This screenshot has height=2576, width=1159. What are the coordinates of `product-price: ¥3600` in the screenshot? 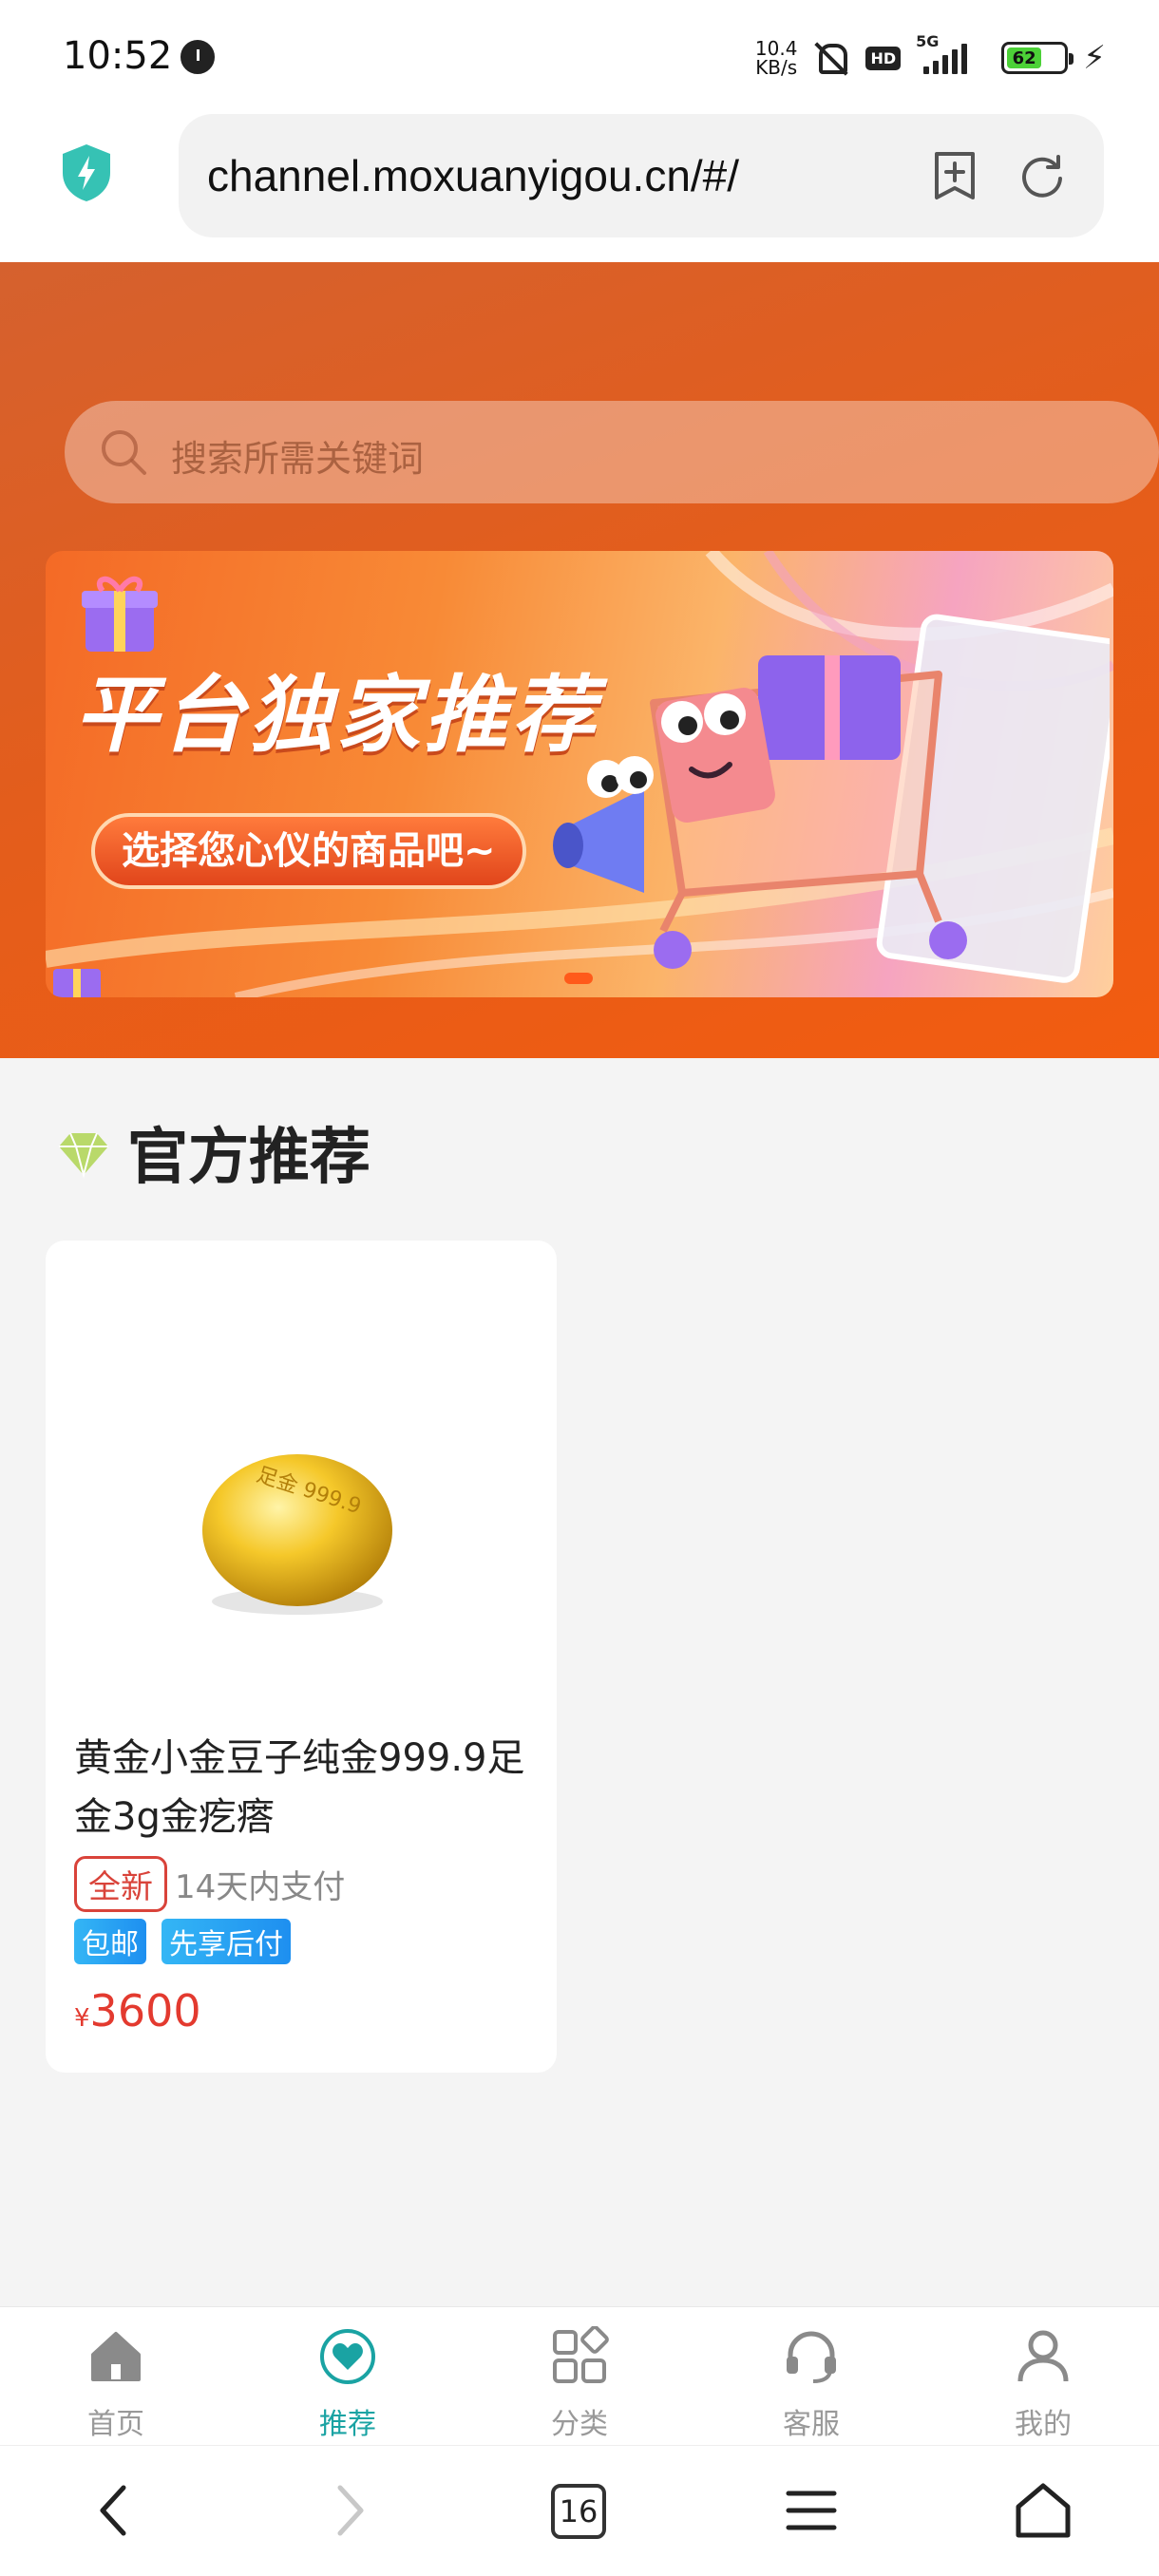 It's located at (137, 2010).